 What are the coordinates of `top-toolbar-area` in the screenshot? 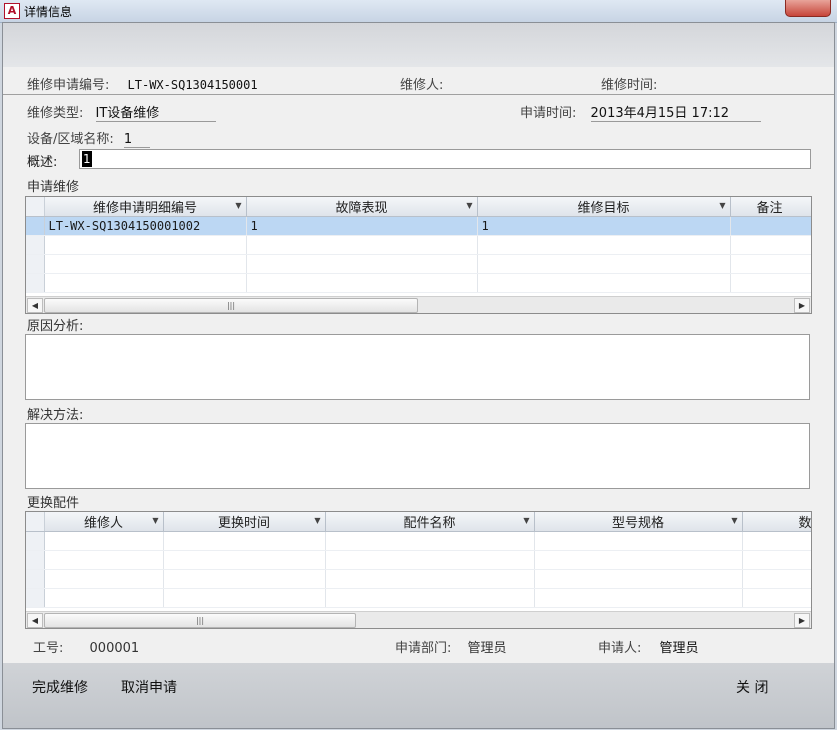 It's located at (418, 45).